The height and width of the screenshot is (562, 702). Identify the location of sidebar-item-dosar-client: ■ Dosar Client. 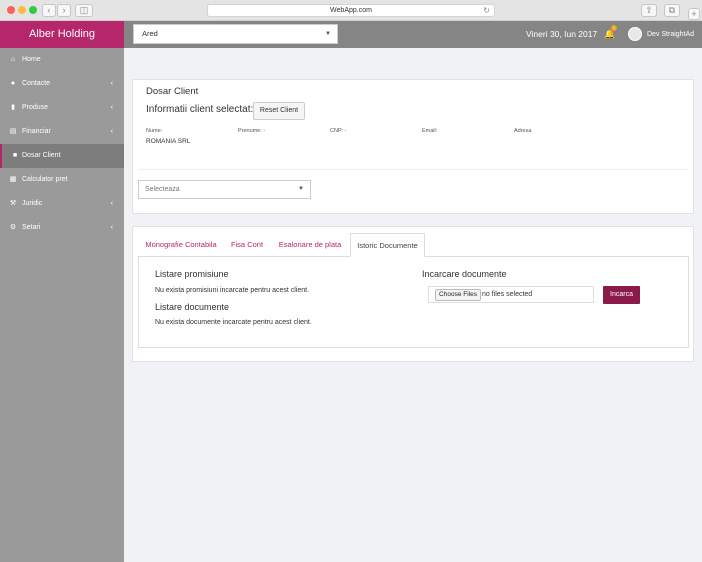
(62, 156).